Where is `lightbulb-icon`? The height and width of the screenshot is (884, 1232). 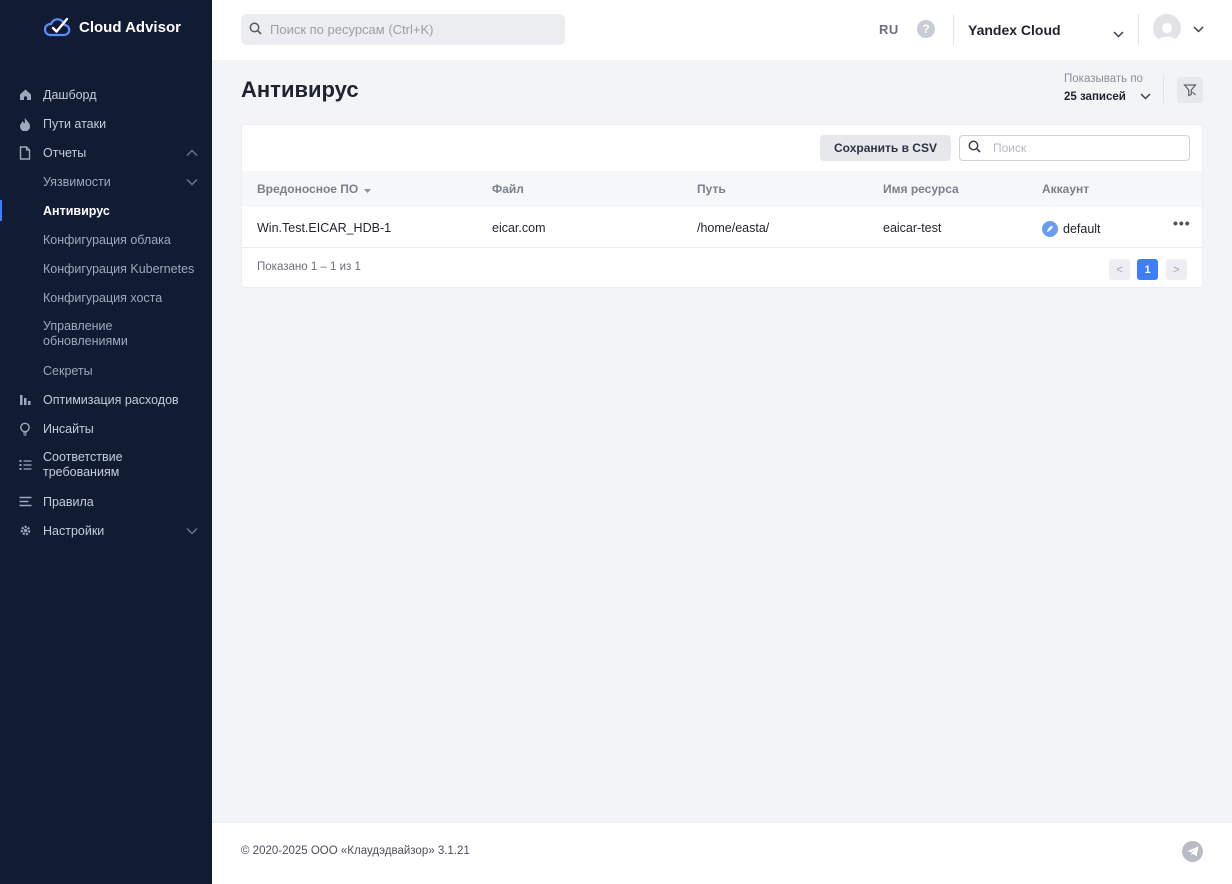
lightbulb-icon is located at coordinates (25, 429).